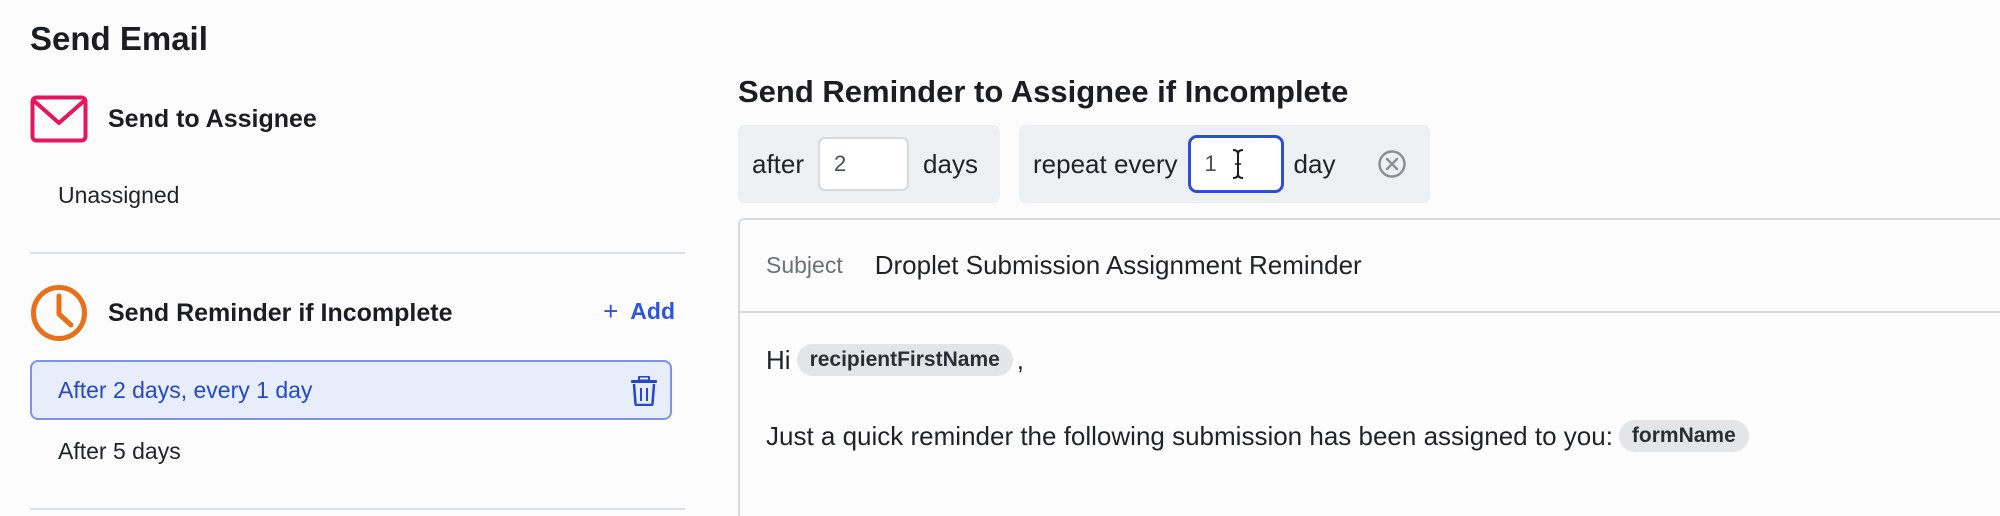  Describe the element at coordinates (351, 390) in the screenshot. I see `reminder-item-selected: After 2 days, every 1 day` at that location.